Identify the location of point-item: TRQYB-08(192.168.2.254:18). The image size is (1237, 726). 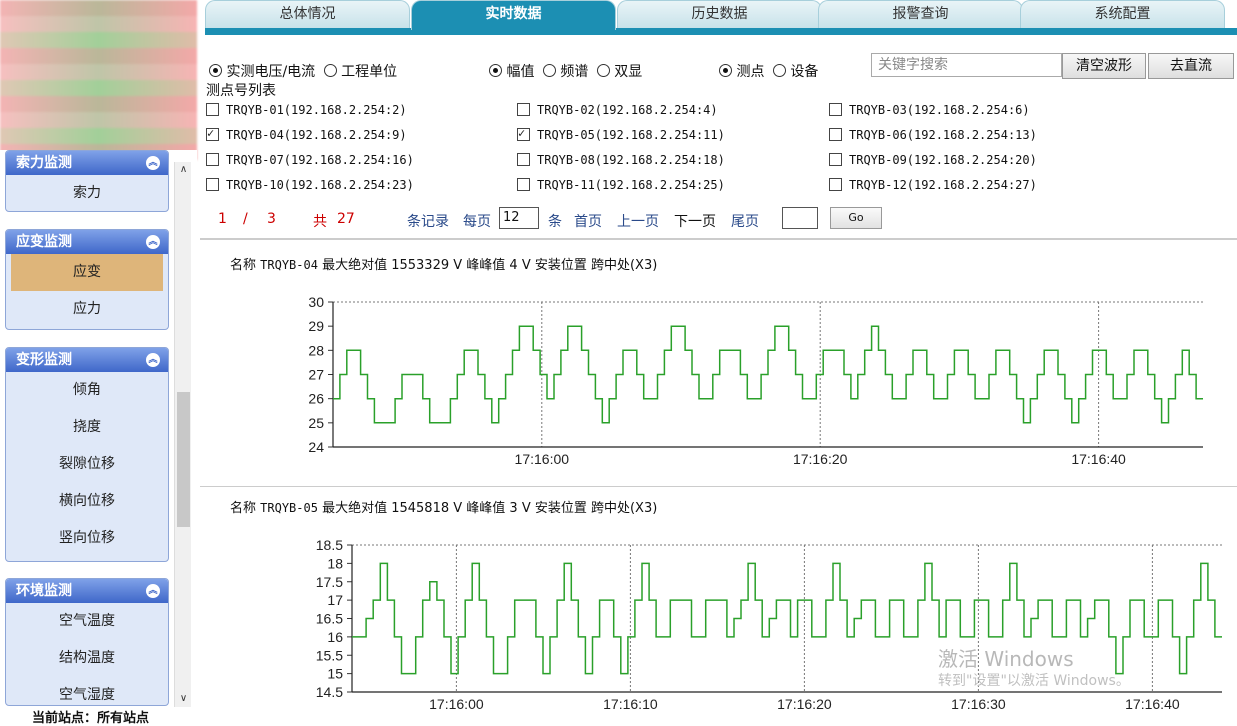
(621, 160).